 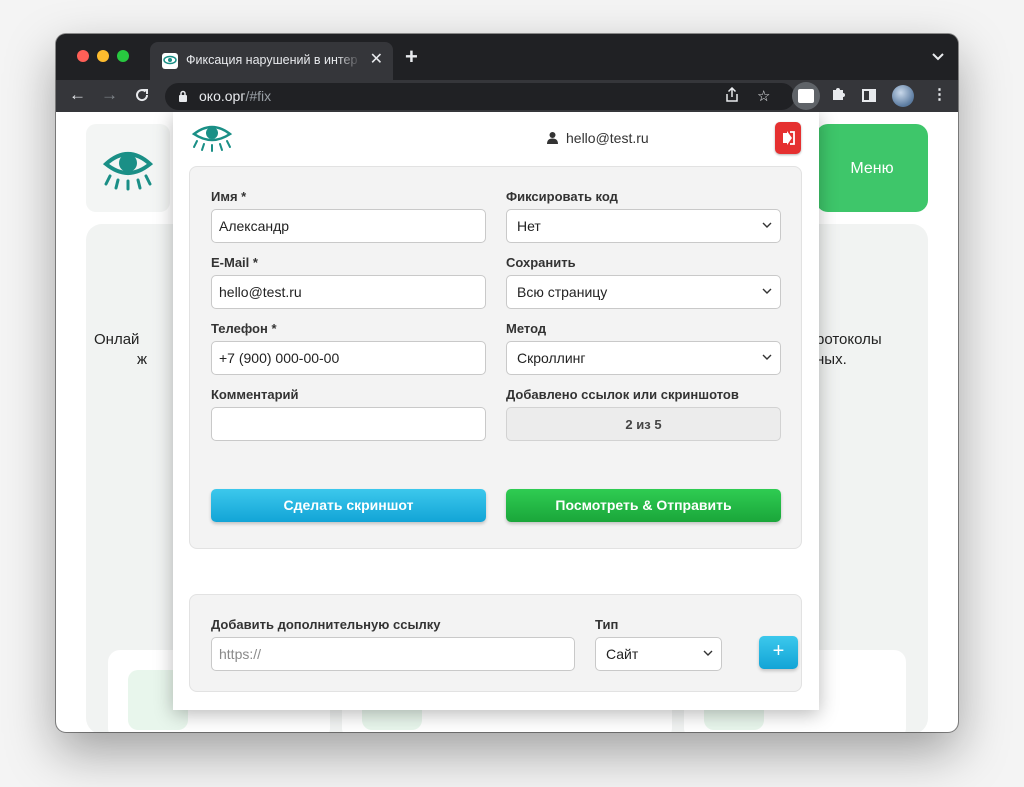 What do you see at coordinates (103, 56) in the screenshot?
I see `minimize-window-button` at bounding box center [103, 56].